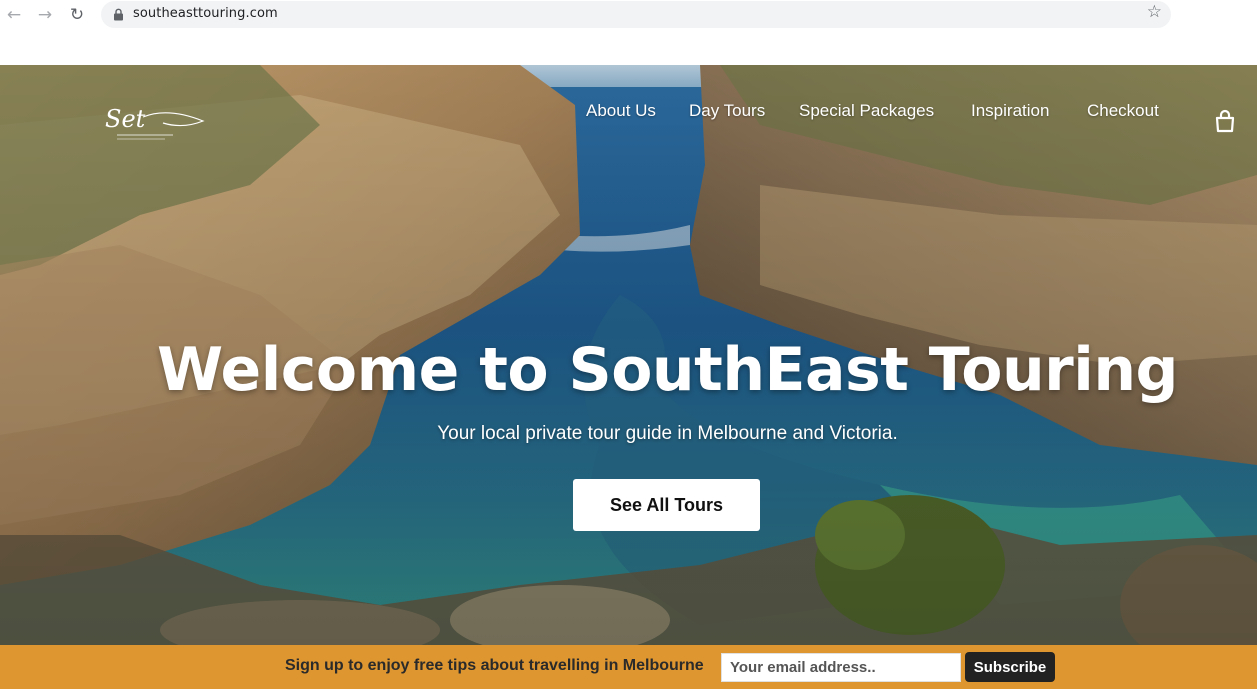 The width and height of the screenshot is (1257, 689). What do you see at coordinates (841, 667) in the screenshot?
I see `email-field` at bounding box center [841, 667].